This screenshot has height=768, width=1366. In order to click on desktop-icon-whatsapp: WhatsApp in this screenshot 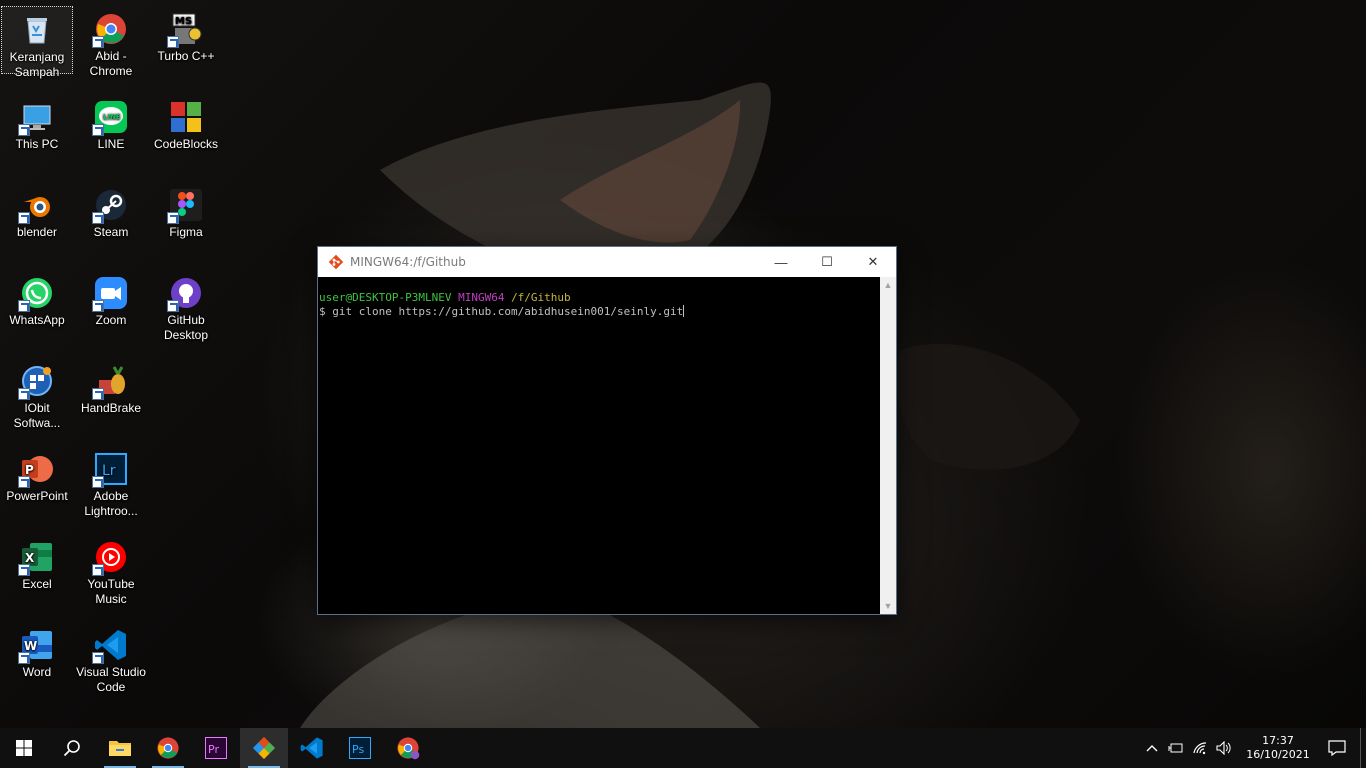, I will do `click(37, 311)`.